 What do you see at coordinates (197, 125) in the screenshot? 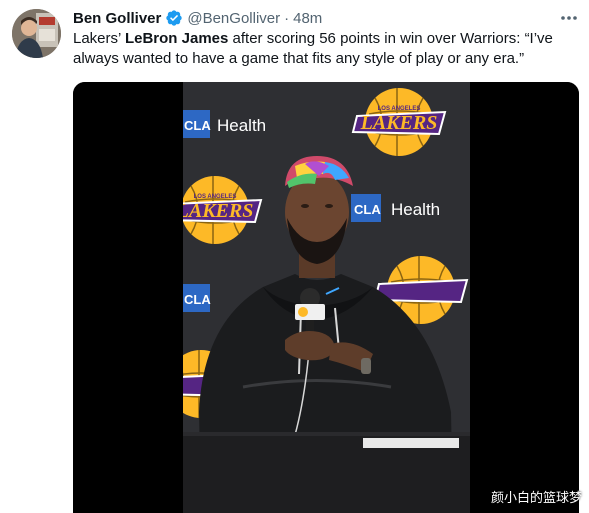
I see `cla-text-1: CLA` at bounding box center [197, 125].